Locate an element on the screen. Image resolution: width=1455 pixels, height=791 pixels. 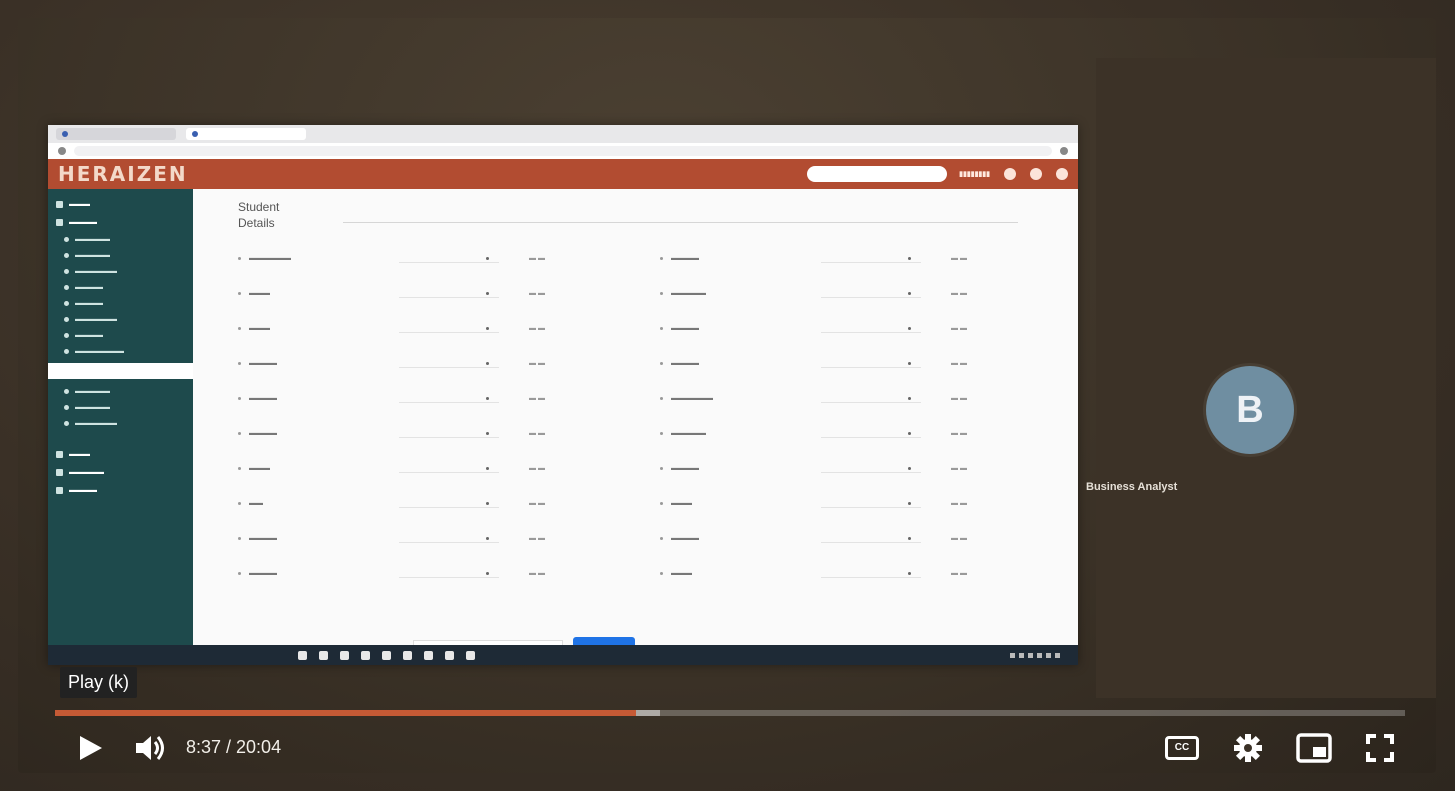
time-display: 8:37 / 20:04 is located at coordinates (234, 747).